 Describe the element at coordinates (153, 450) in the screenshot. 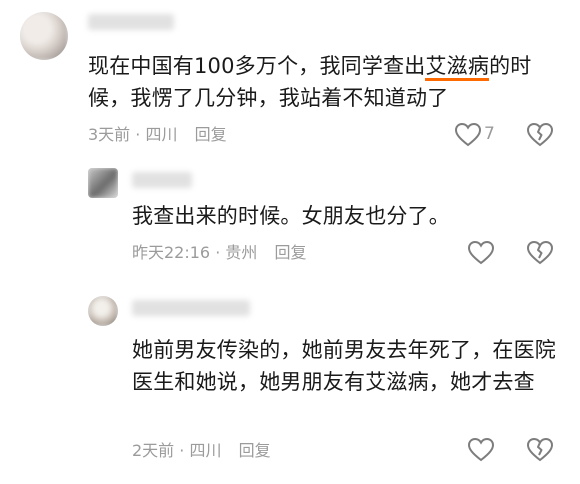

I see `timestamp: 2天前` at that location.